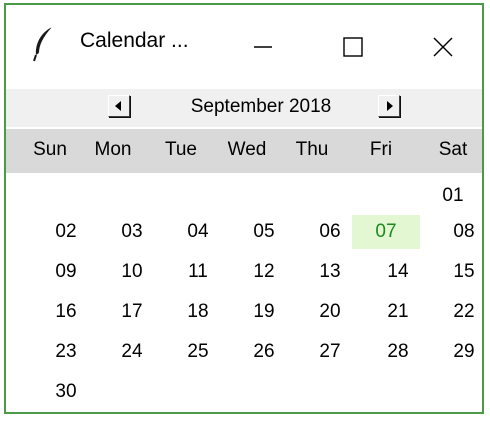 This screenshot has width=490, height=421. What do you see at coordinates (330, 232) in the screenshot?
I see `day-cell: 06` at bounding box center [330, 232].